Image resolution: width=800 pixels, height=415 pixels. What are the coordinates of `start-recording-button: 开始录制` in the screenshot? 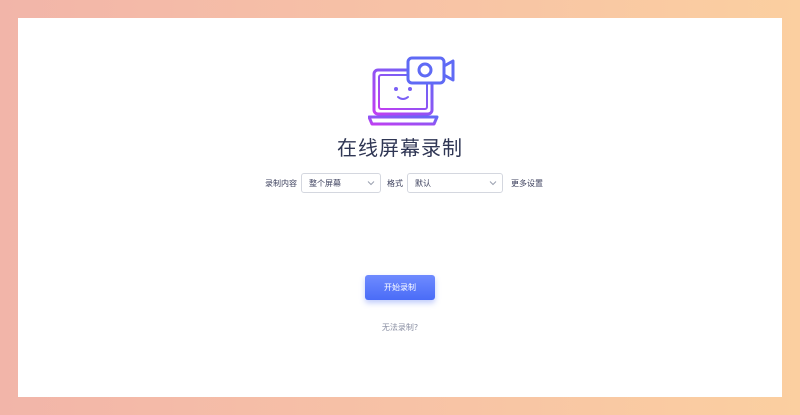 It's located at (400, 287).